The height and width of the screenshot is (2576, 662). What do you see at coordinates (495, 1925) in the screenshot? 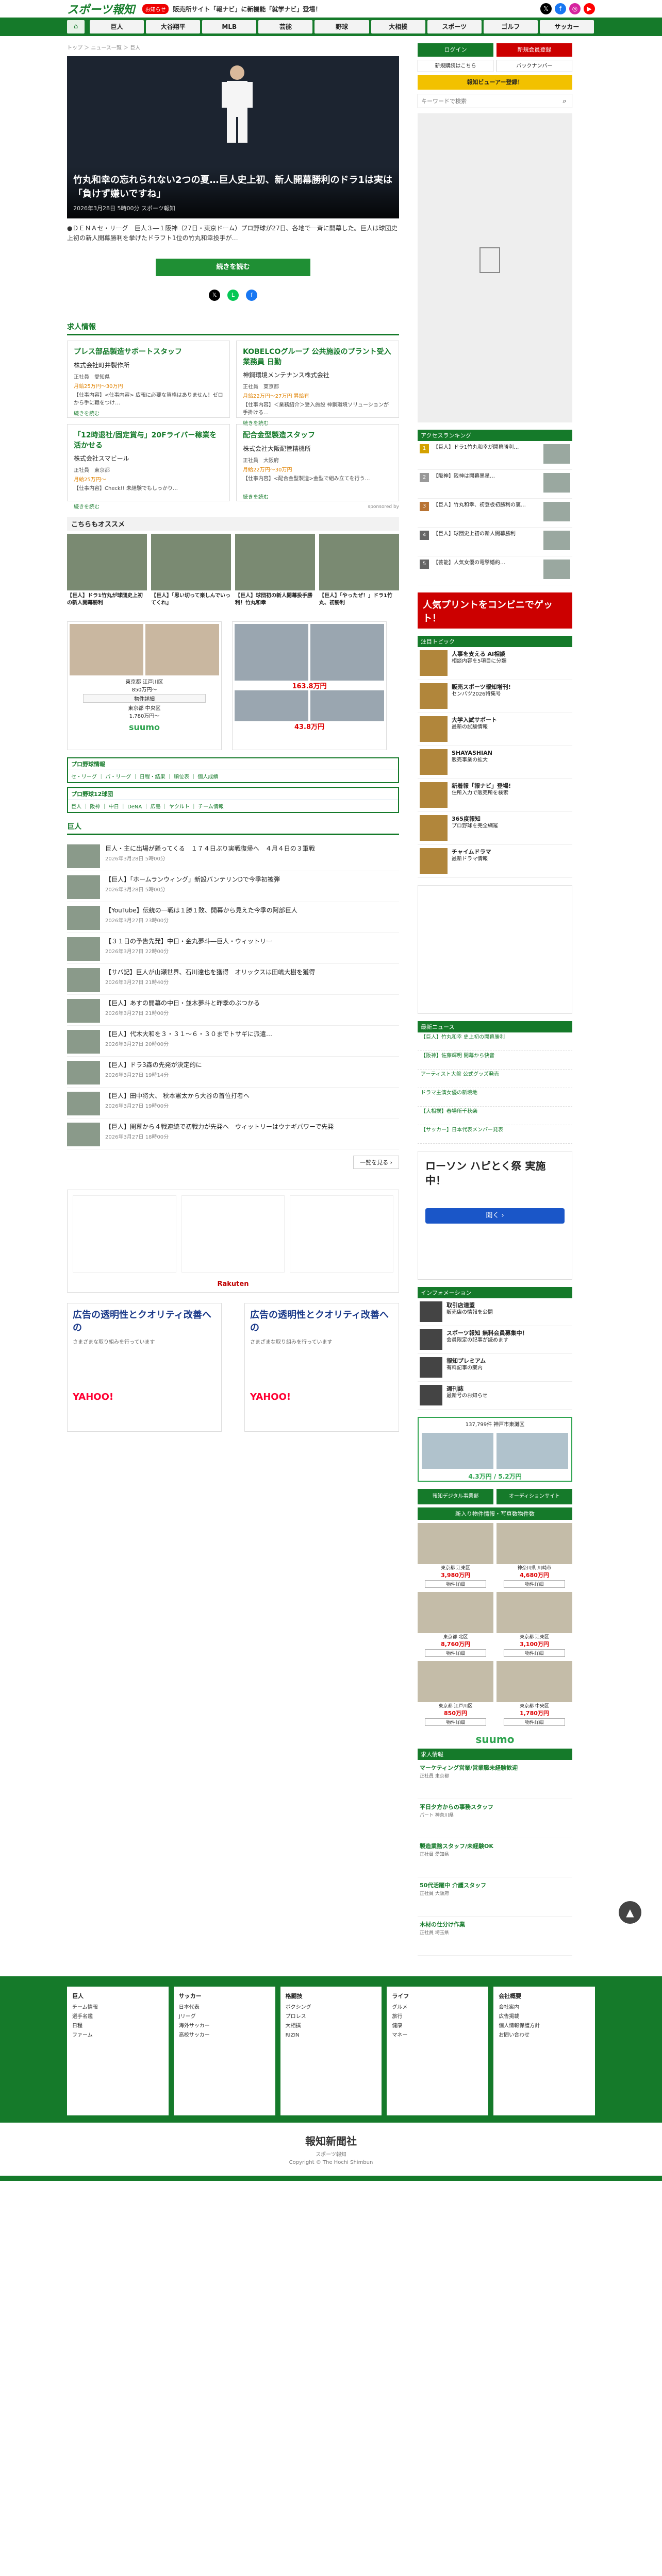
I see `side-job-title: 木材の仕分け作業` at bounding box center [495, 1925].